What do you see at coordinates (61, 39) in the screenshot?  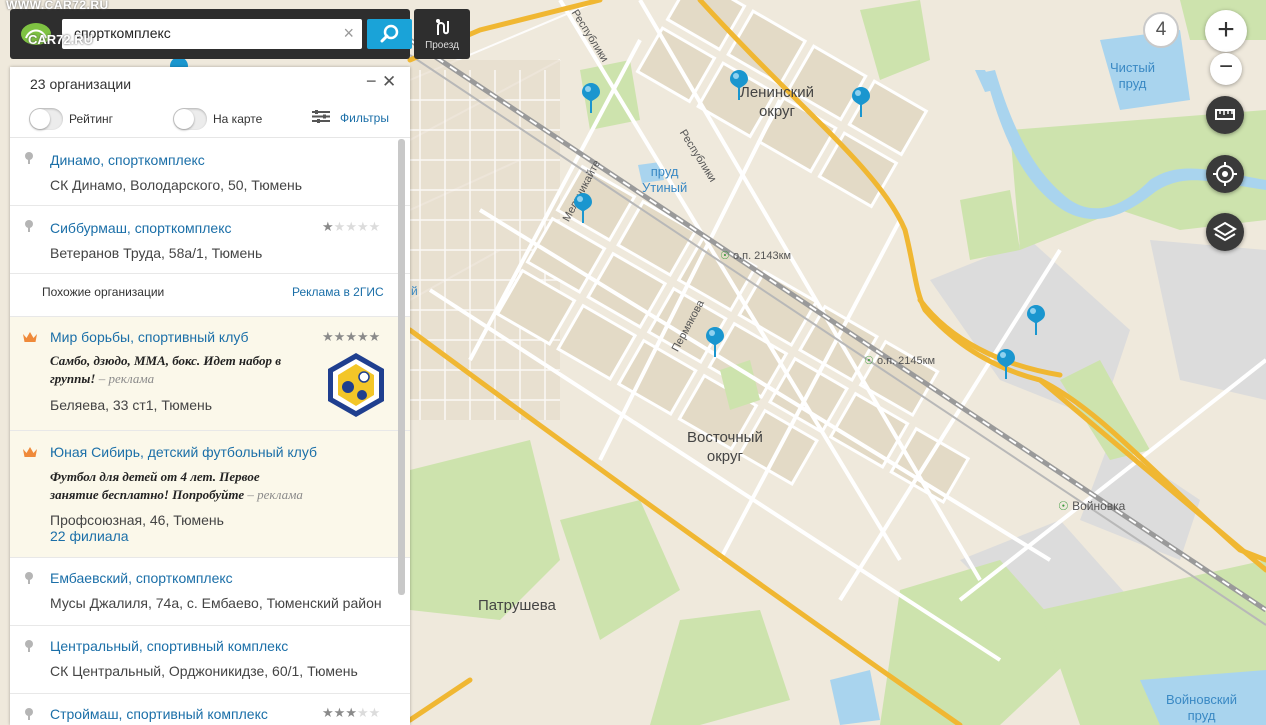 I see `watermark-text-2: CAR72.RU` at bounding box center [61, 39].